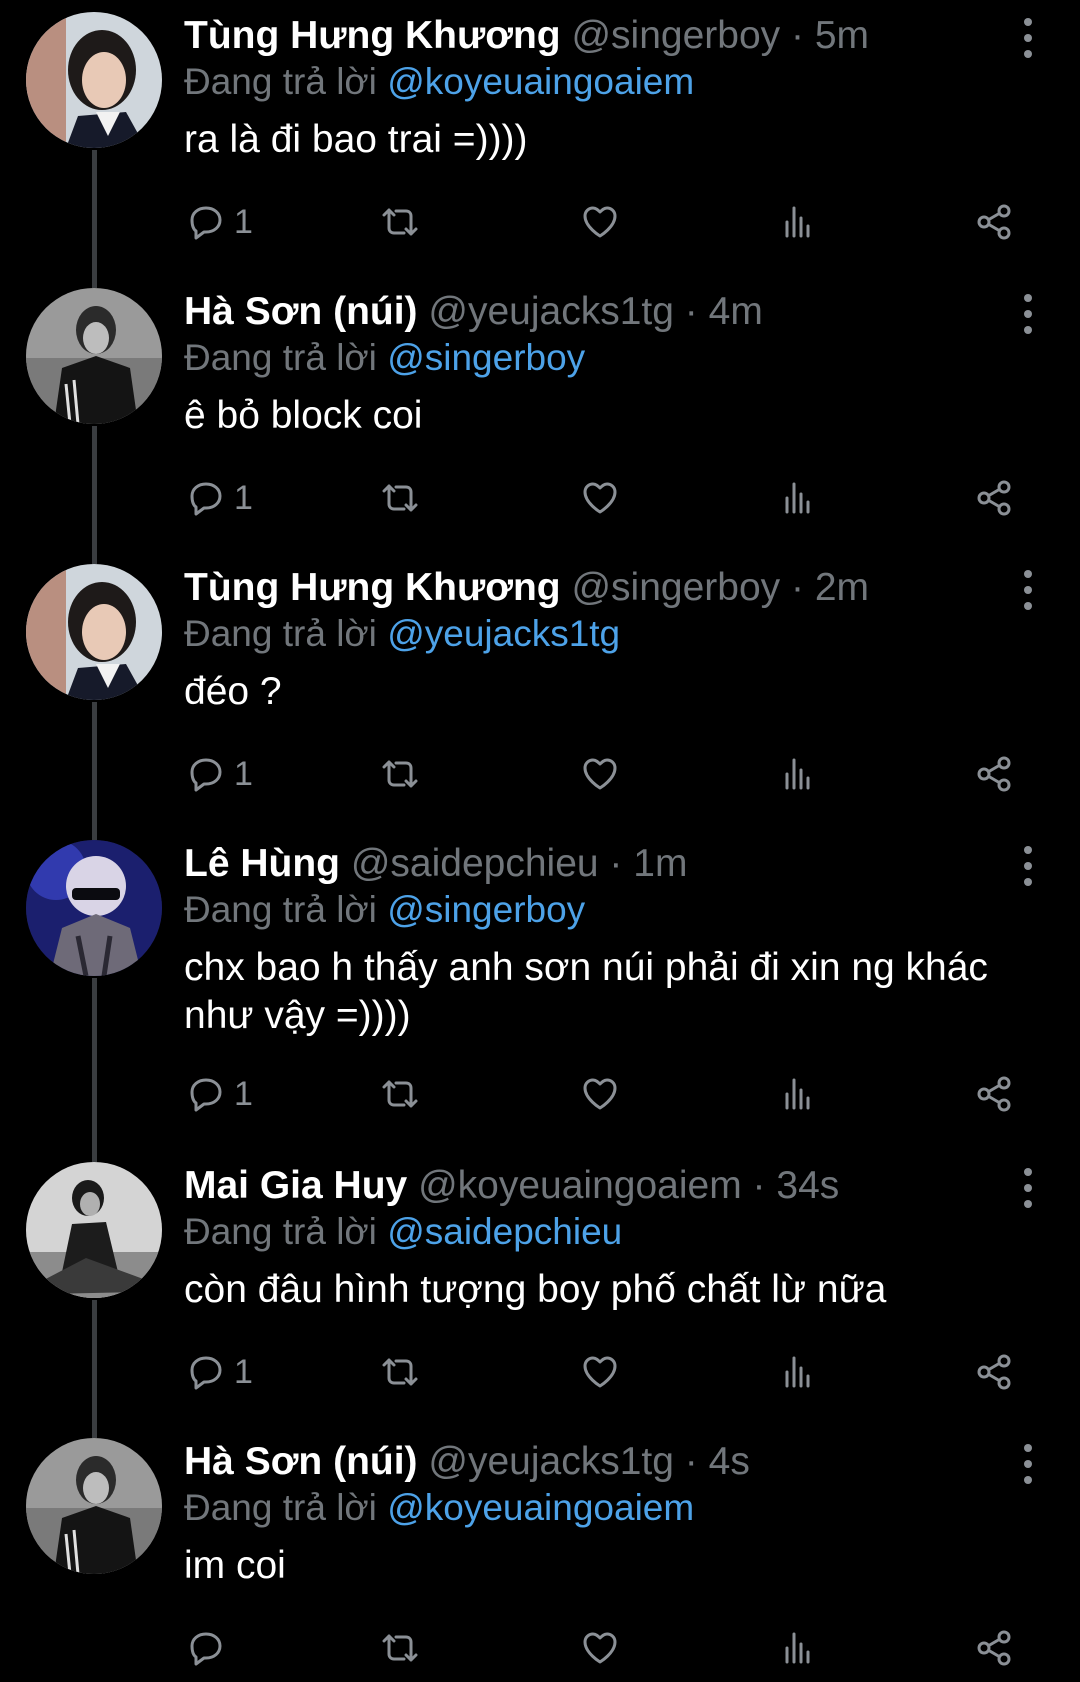  I want to click on tweet-header: Tùng Hưng Khương @singerboy · 2m, so click(587, 588).